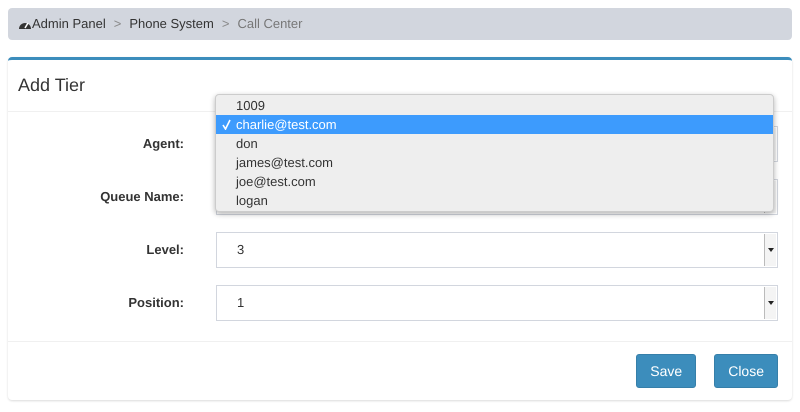 This screenshot has height=412, width=800. Describe the element at coordinates (141, 197) in the screenshot. I see `field-label: Queue Name:` at that location.